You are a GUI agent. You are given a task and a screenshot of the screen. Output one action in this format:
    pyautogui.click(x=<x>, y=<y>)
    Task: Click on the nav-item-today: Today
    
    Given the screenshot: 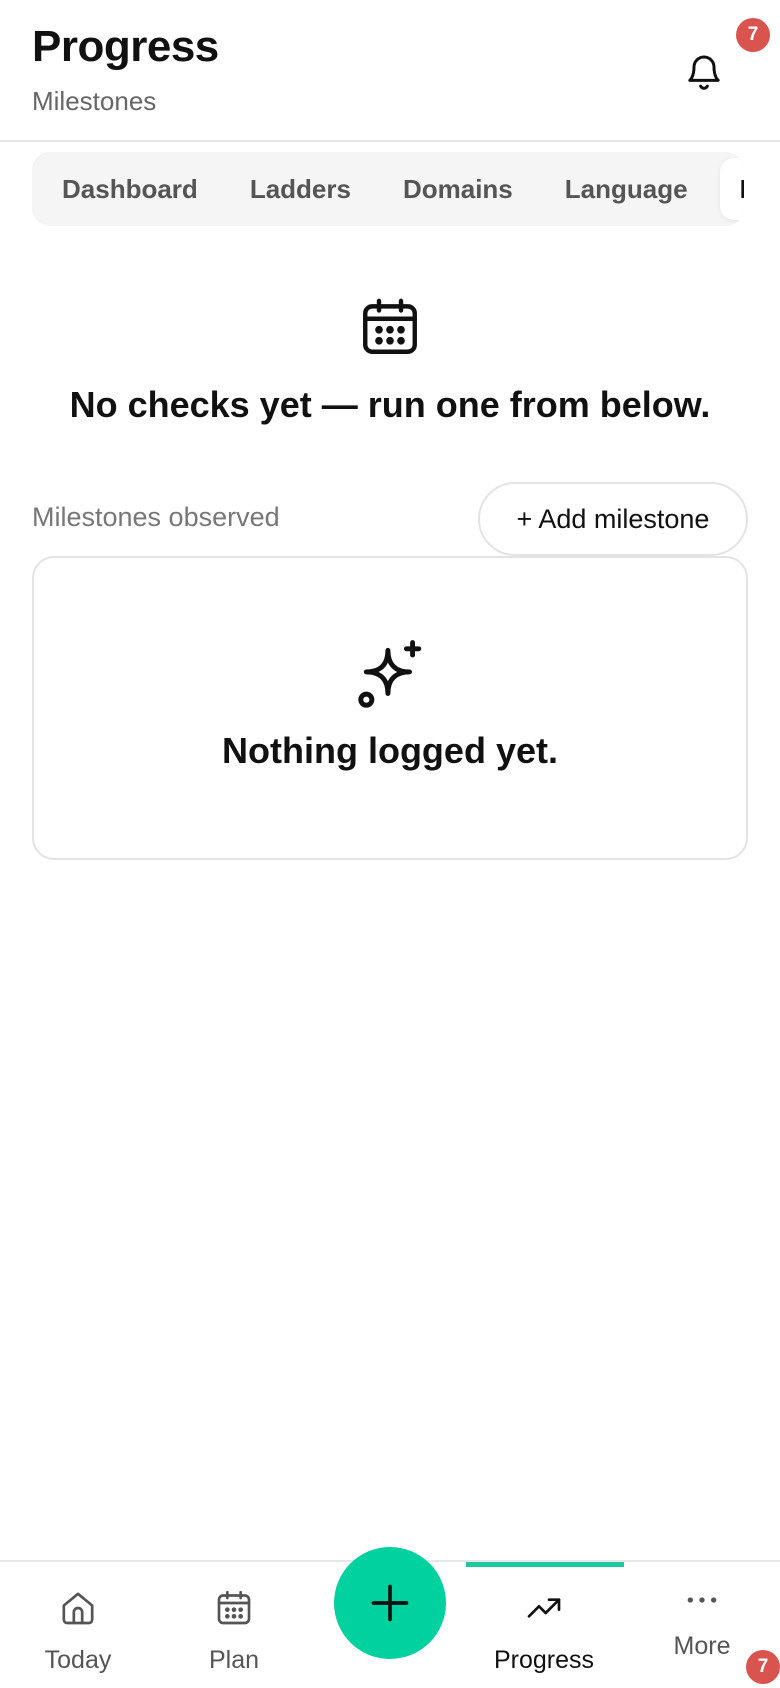 What is the action you would take?
    pyautogui.click(x=78, y=1625)
    